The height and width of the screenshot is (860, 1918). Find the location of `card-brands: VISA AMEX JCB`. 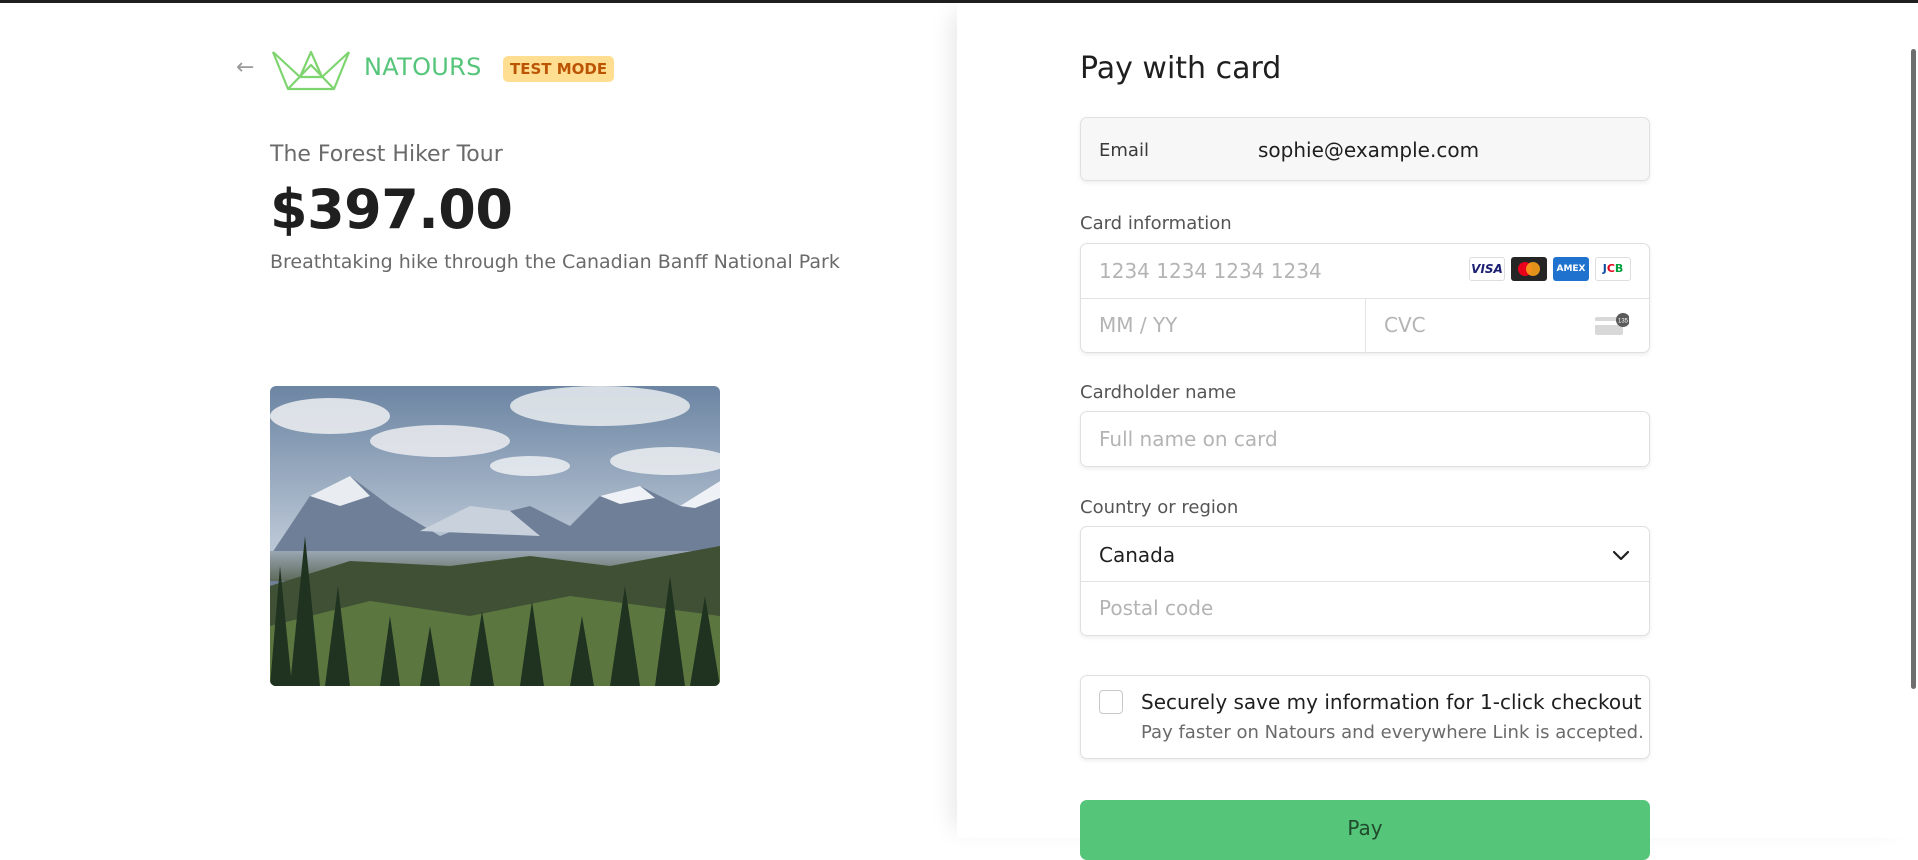

card-brands: VISA AMEX JCB is located at coordinates (1550, 269).